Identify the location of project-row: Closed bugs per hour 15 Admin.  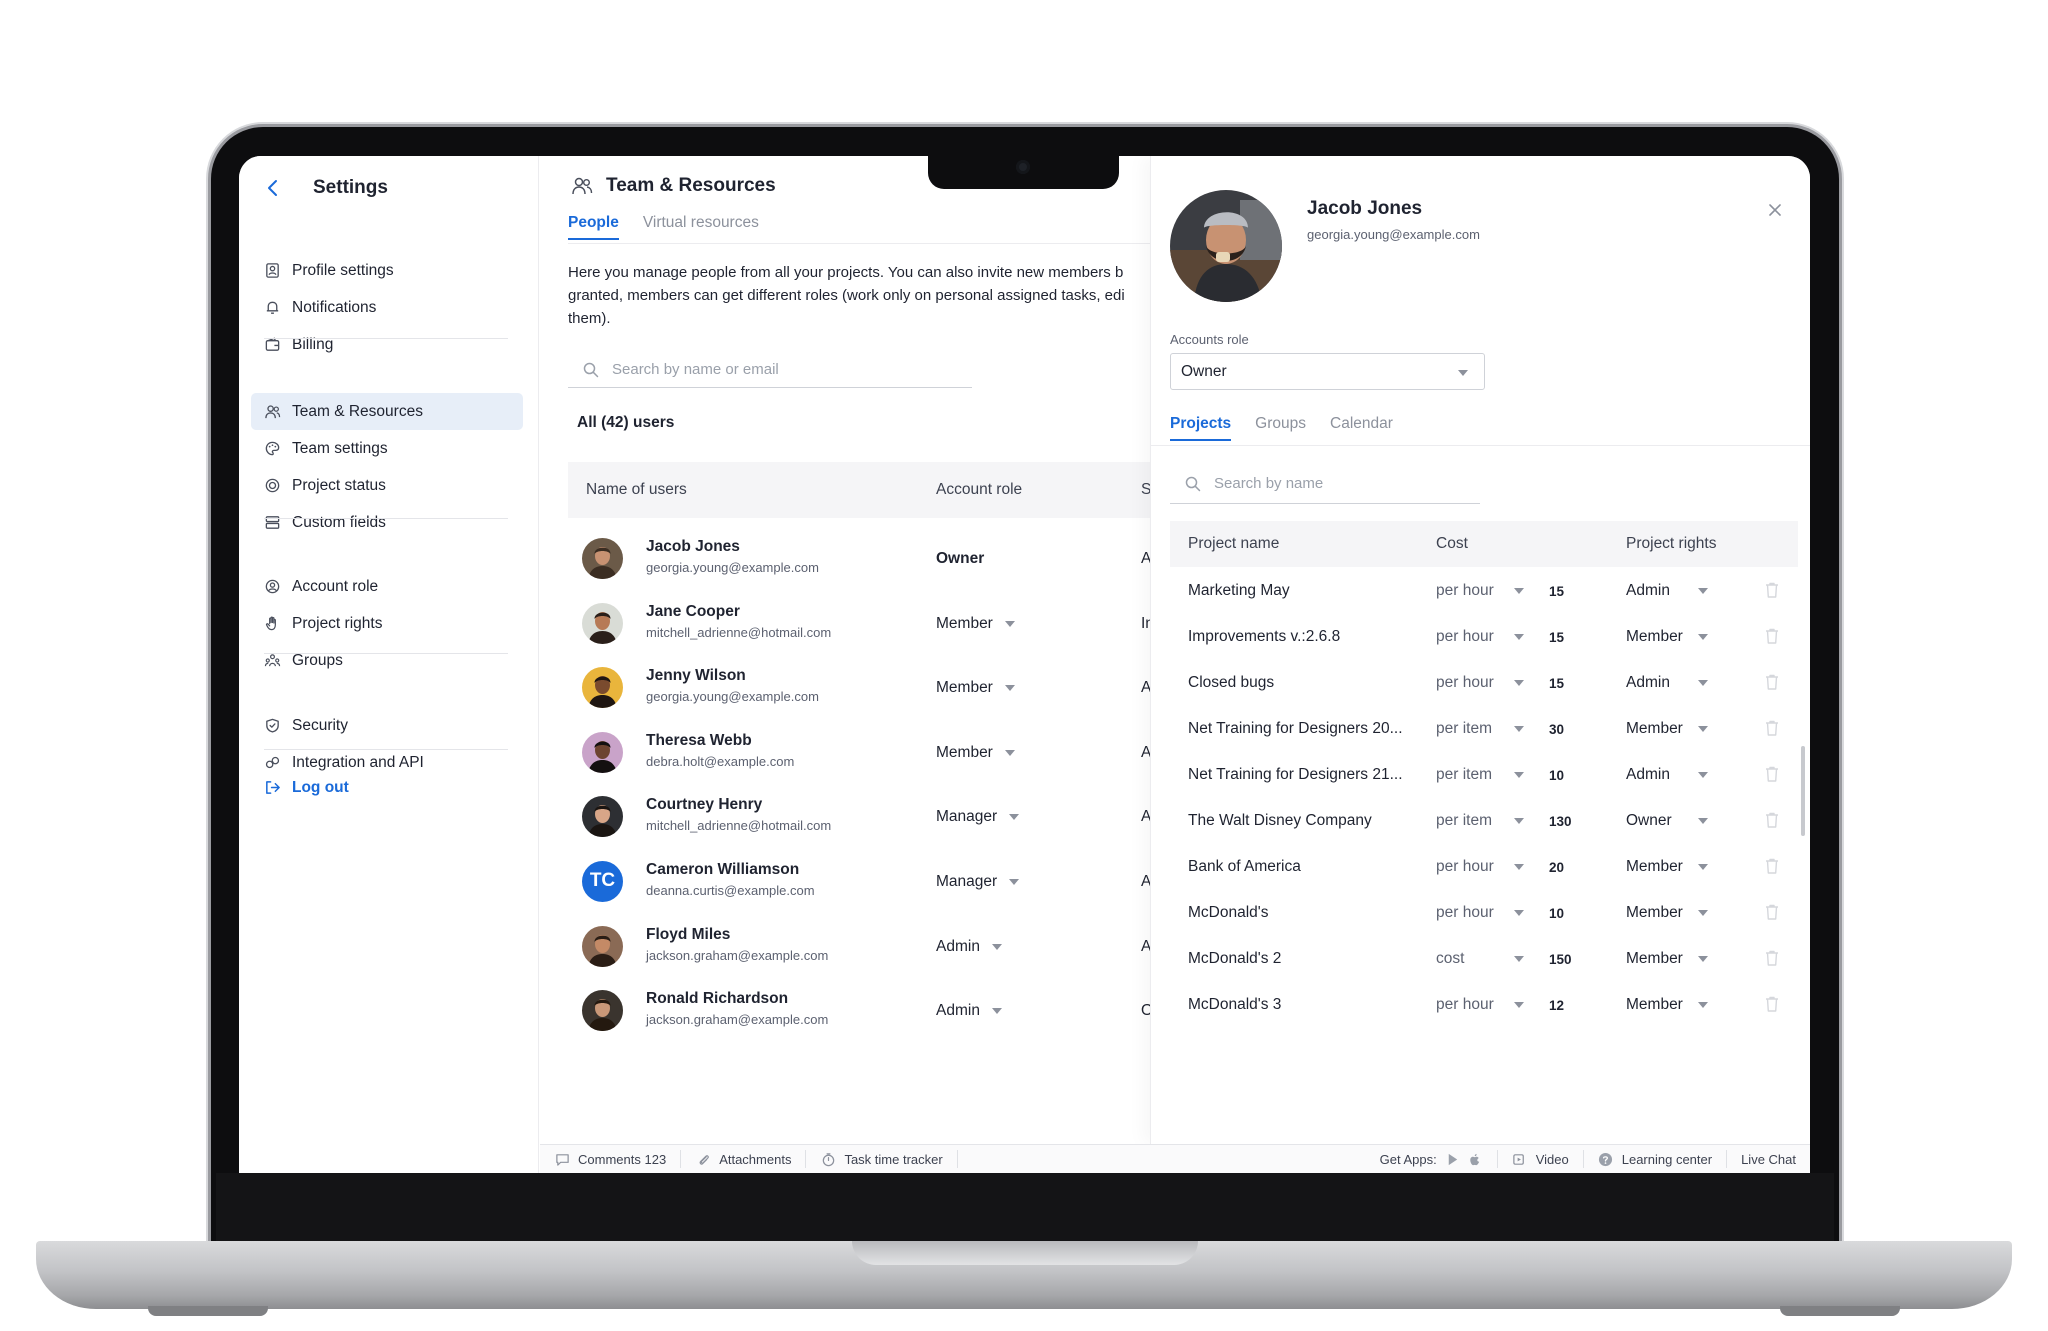
(1484, 683).